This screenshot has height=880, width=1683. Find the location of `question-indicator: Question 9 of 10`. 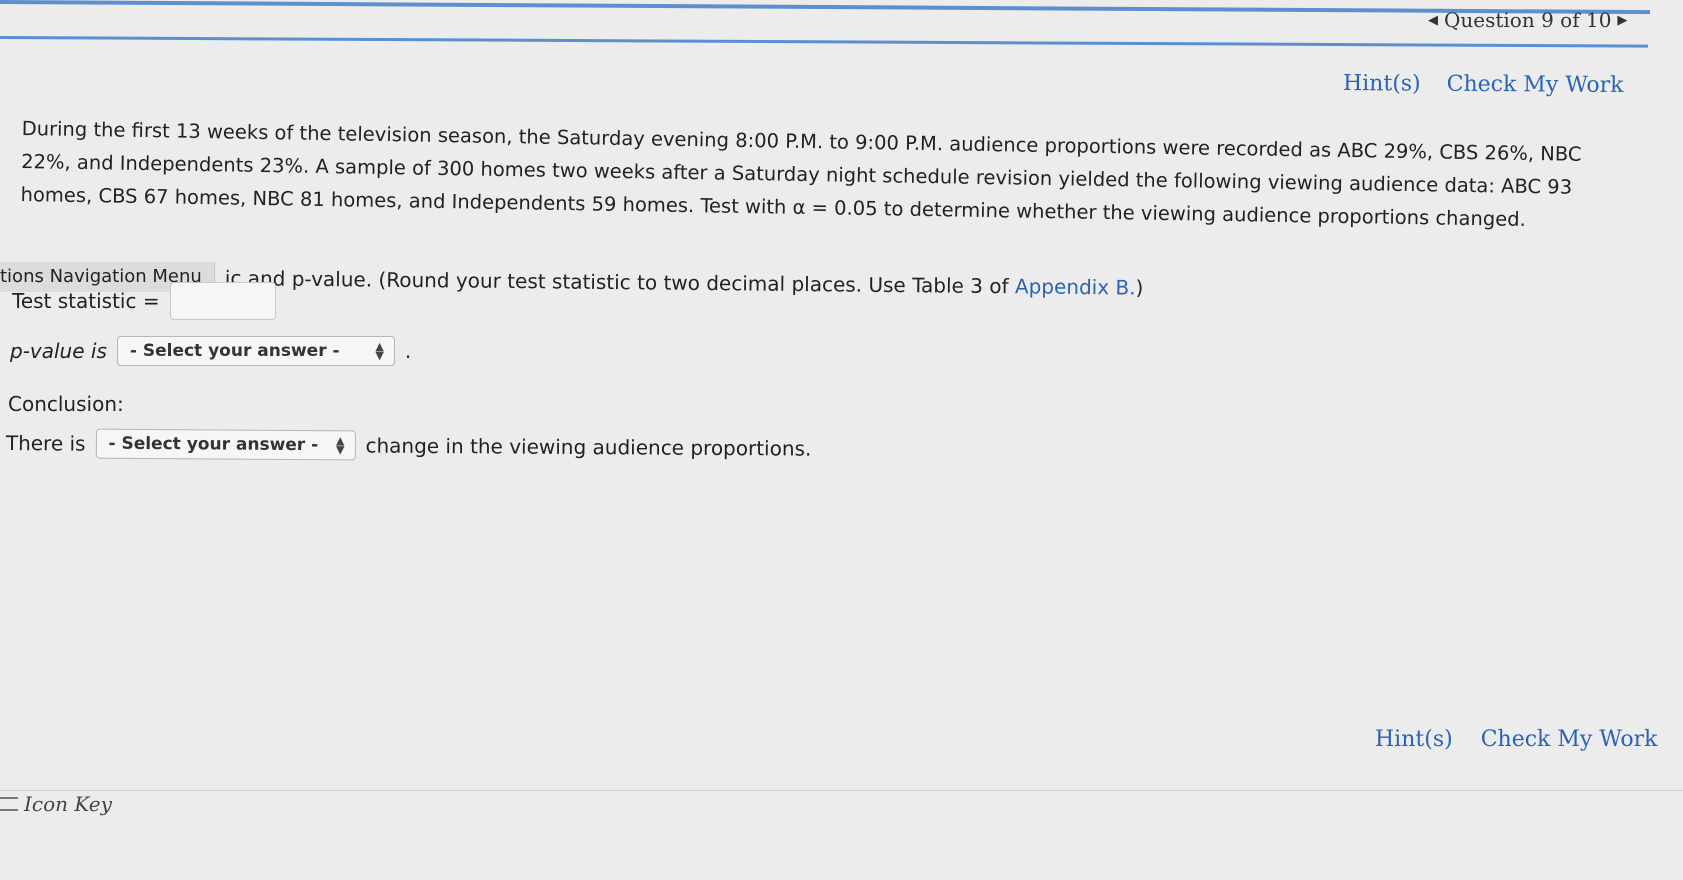

question-indicator: Question 9 of 10 is located at coordinates (1528, 20).